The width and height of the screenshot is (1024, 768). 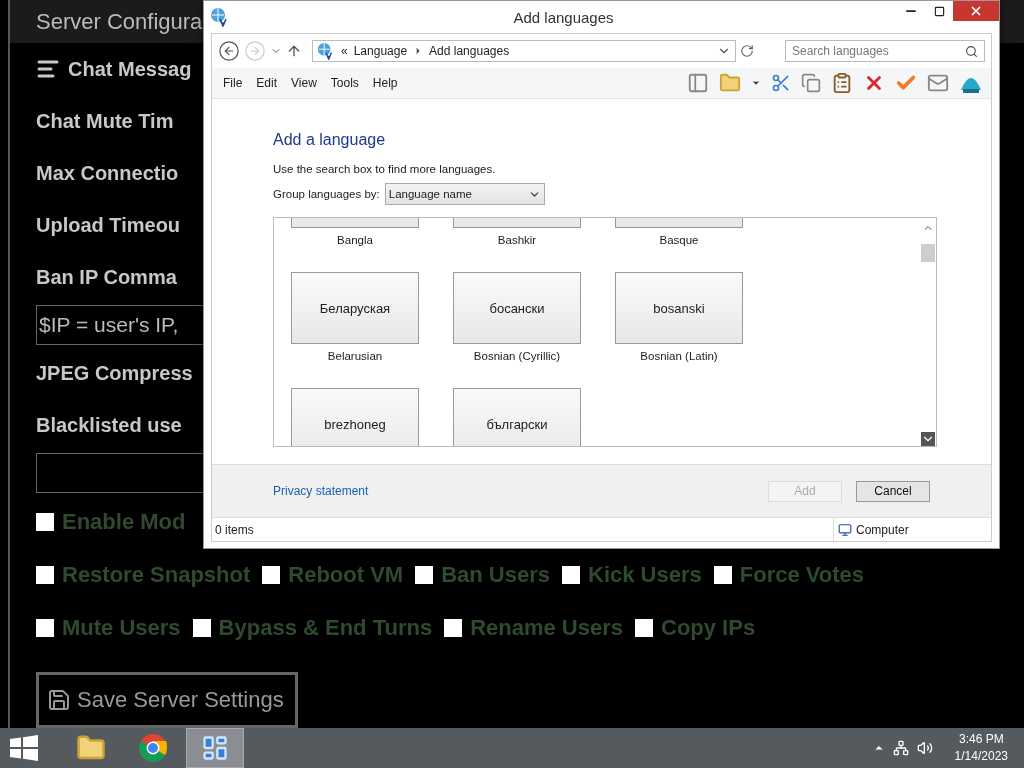 I want to click on menu-item: Edit, so click(x=267, y=83).